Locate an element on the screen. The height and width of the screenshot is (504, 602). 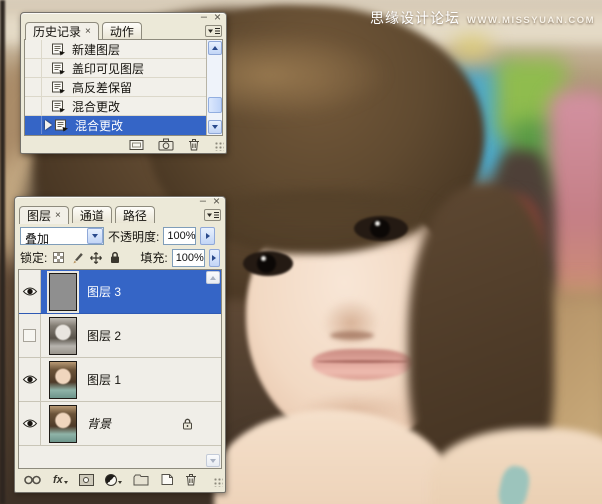
blend-opacity-row: 叠加 不透明度: 100% is located at coordinates (120, 236).